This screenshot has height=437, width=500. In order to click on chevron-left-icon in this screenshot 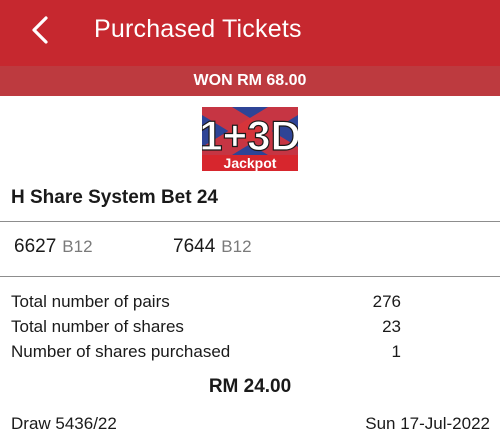, I will do `click(40, 30)`.